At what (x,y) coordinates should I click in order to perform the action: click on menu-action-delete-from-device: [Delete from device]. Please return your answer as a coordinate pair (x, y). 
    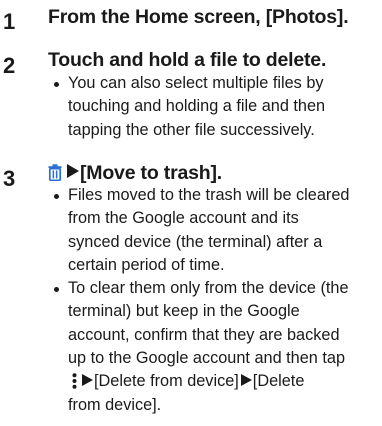
    Looking at the image, I should click on (166, 381).